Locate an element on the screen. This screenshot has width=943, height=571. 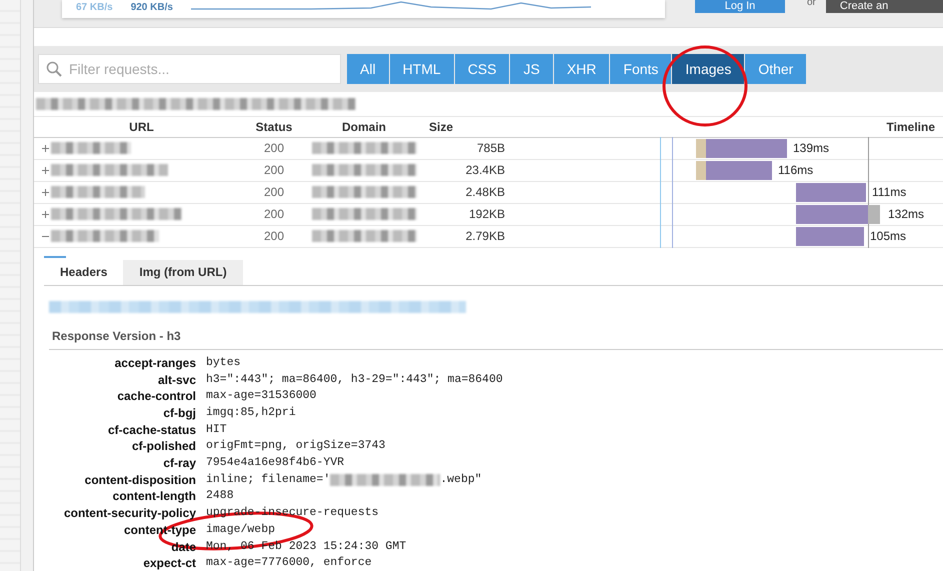
header-name: cf-bgj is located at coordinates (179, 413).